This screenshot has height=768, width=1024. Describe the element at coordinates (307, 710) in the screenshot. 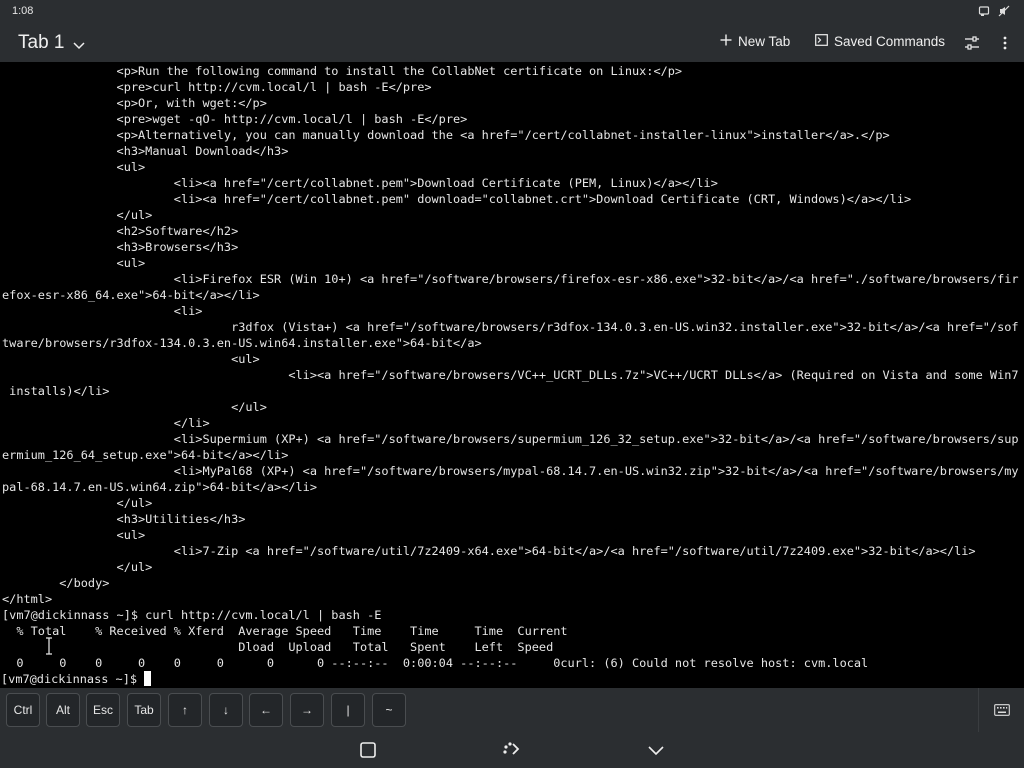

I see `key-right: →` at that location.